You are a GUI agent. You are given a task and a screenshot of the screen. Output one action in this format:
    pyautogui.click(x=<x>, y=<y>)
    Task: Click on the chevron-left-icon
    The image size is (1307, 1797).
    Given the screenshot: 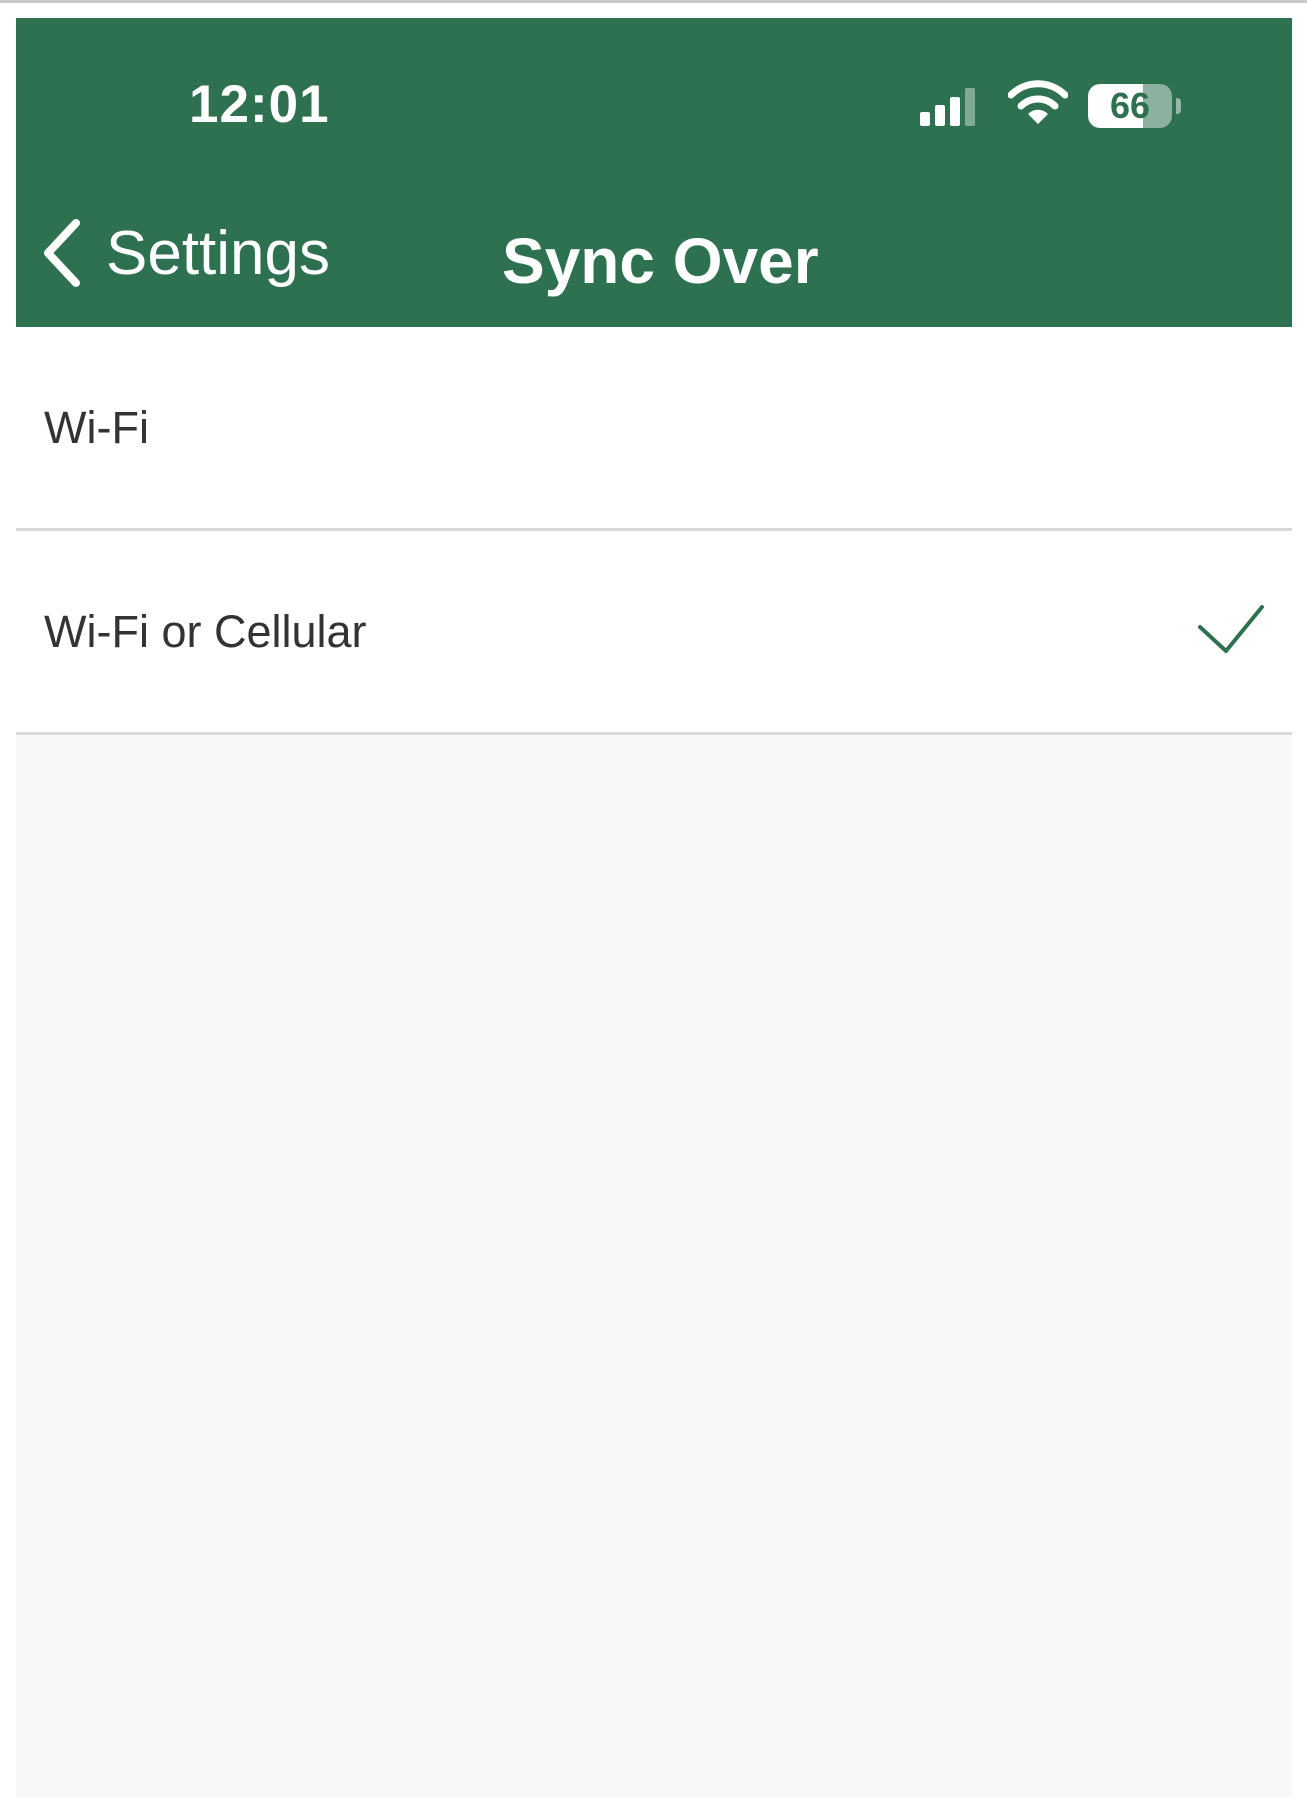 What is the action you would take?
    pyautogui.click(x=62, y=253)
    